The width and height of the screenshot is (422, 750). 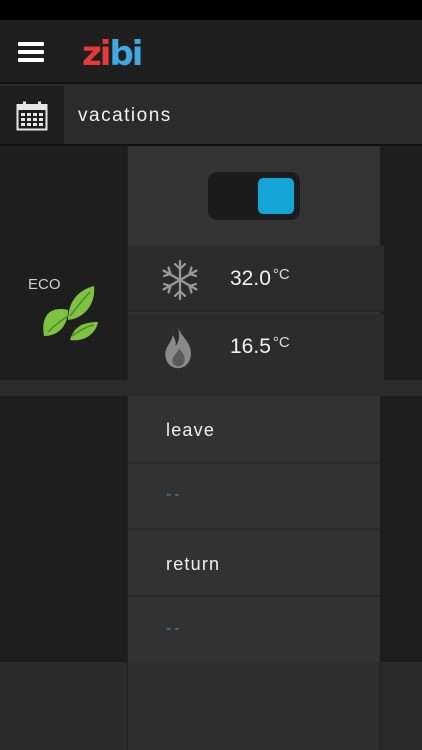 I want to click on calendar-button, so click(x=32, y=115).